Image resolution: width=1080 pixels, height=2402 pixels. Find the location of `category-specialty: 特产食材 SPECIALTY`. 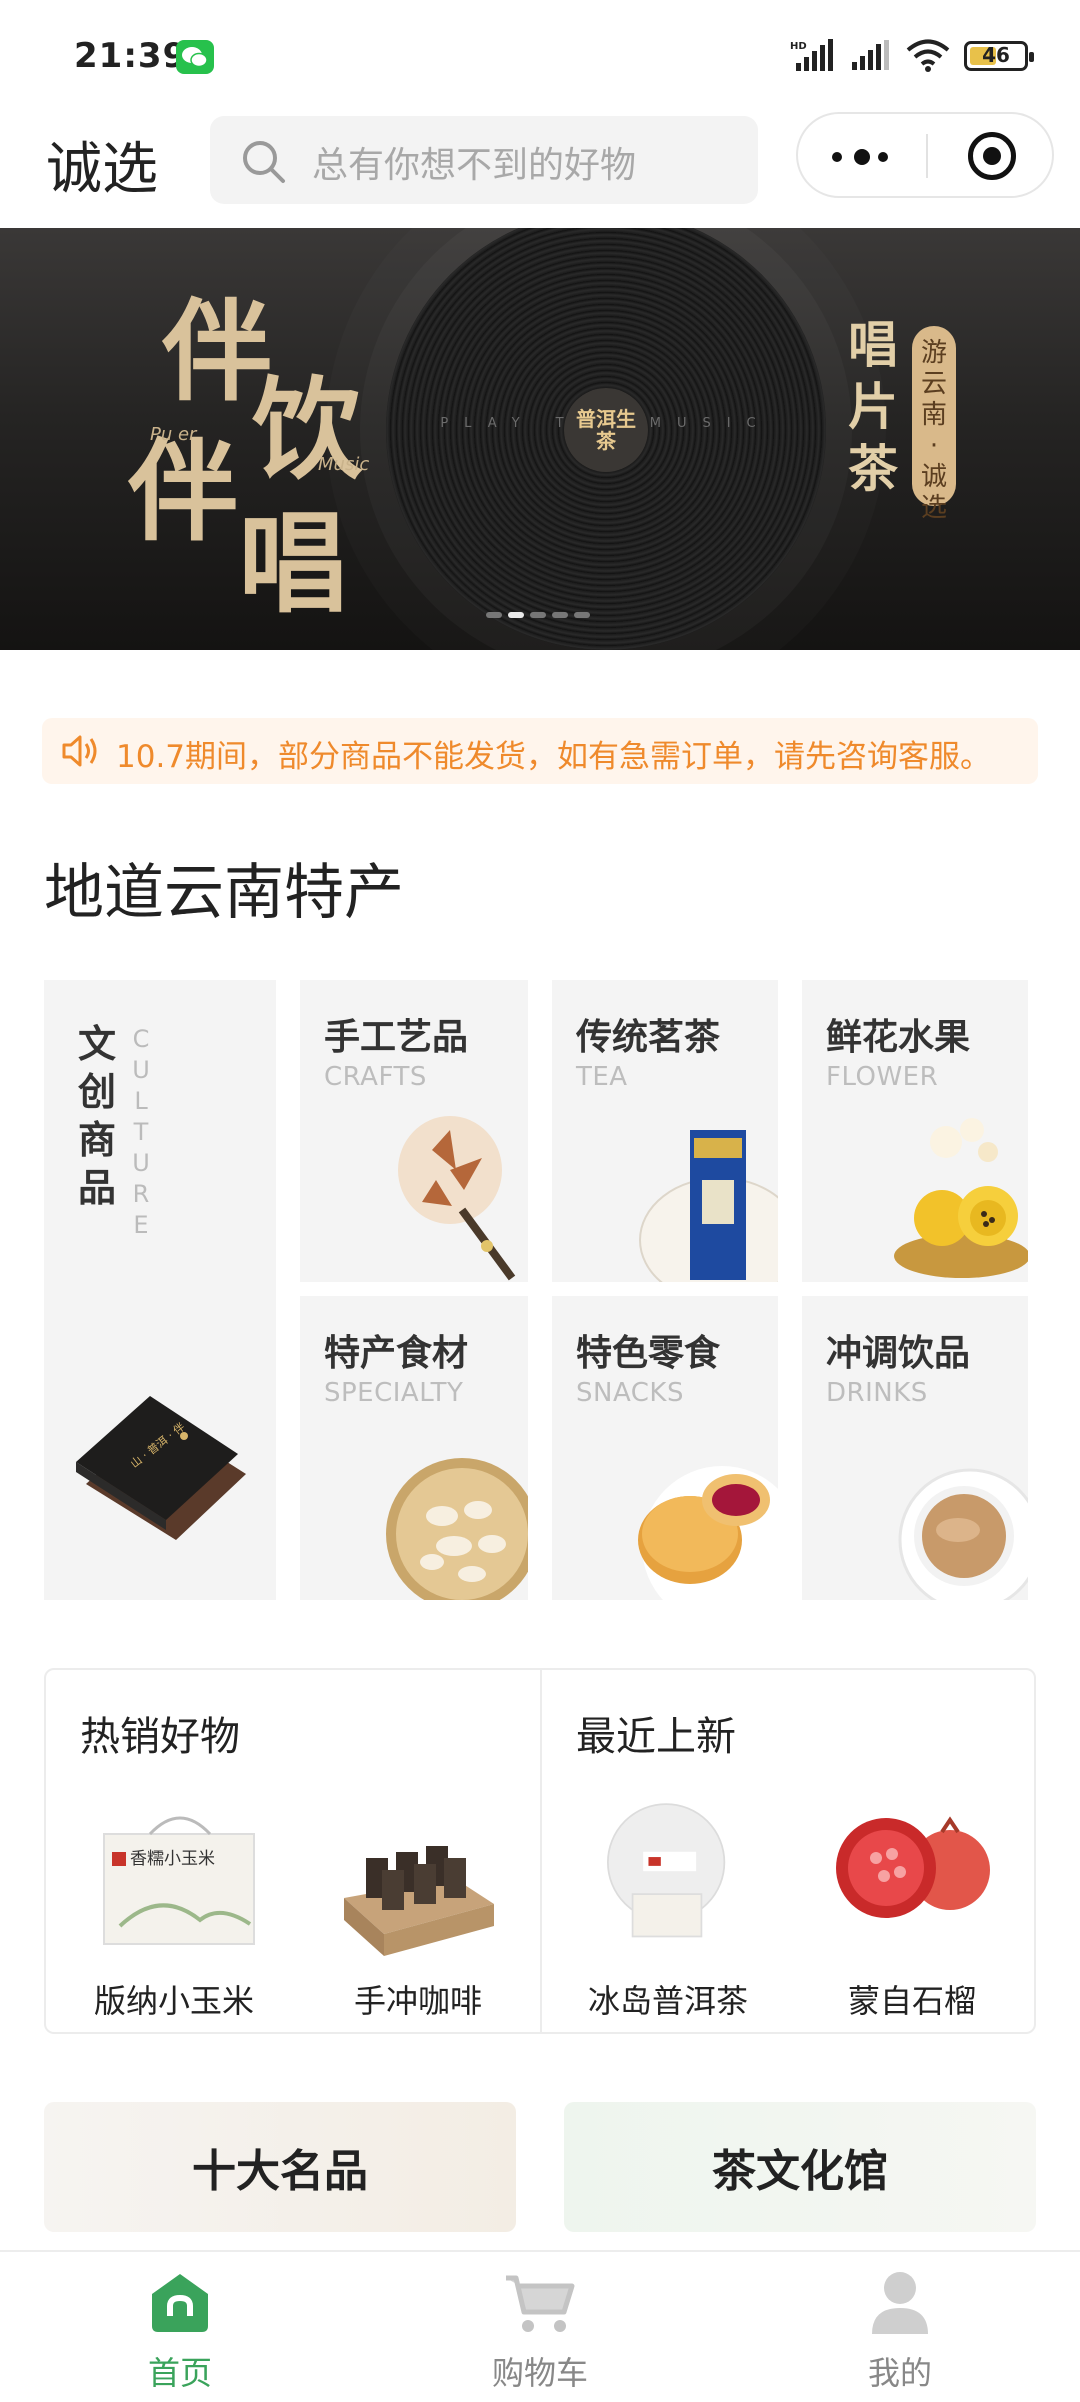

category-specialty: 特产食材 SPECIALTY is located at coordinates (414, 1448).